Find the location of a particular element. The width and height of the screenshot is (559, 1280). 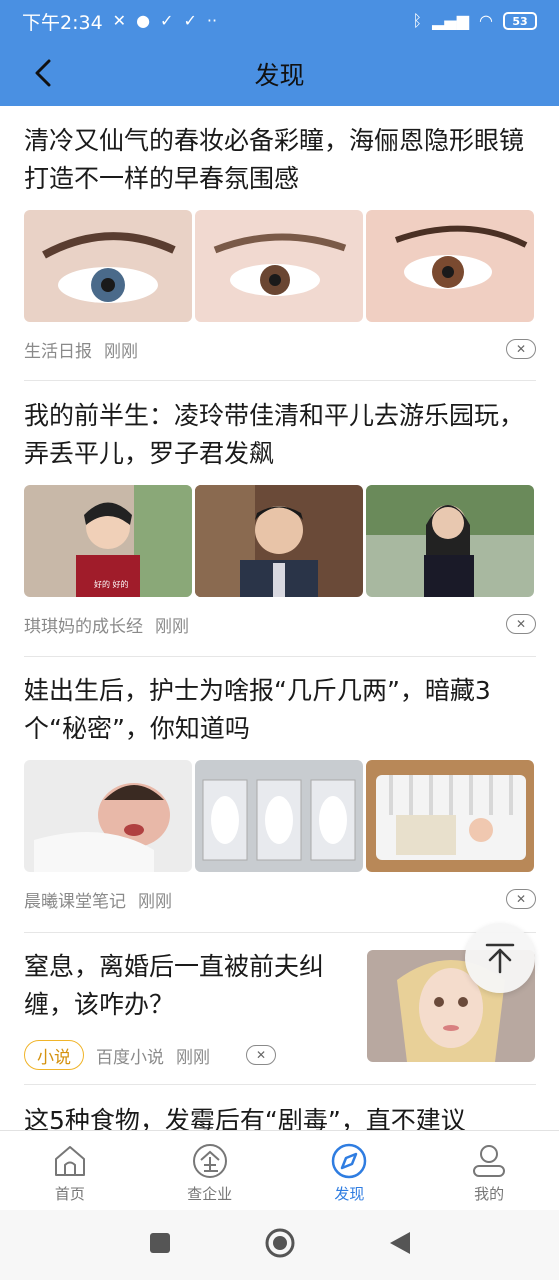

tab-label: 发现 is located at coordinates (349, 1194).